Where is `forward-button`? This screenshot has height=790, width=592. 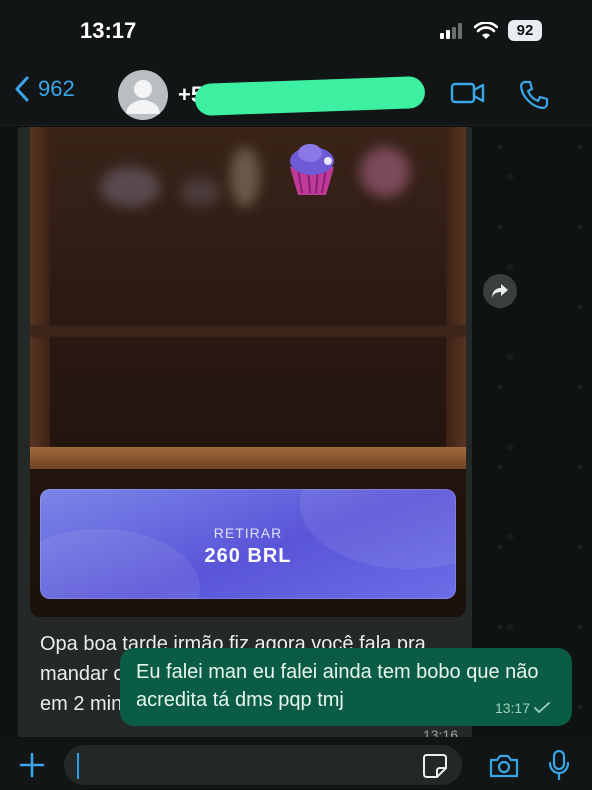
forward-button is located at coordinates (500, 291).